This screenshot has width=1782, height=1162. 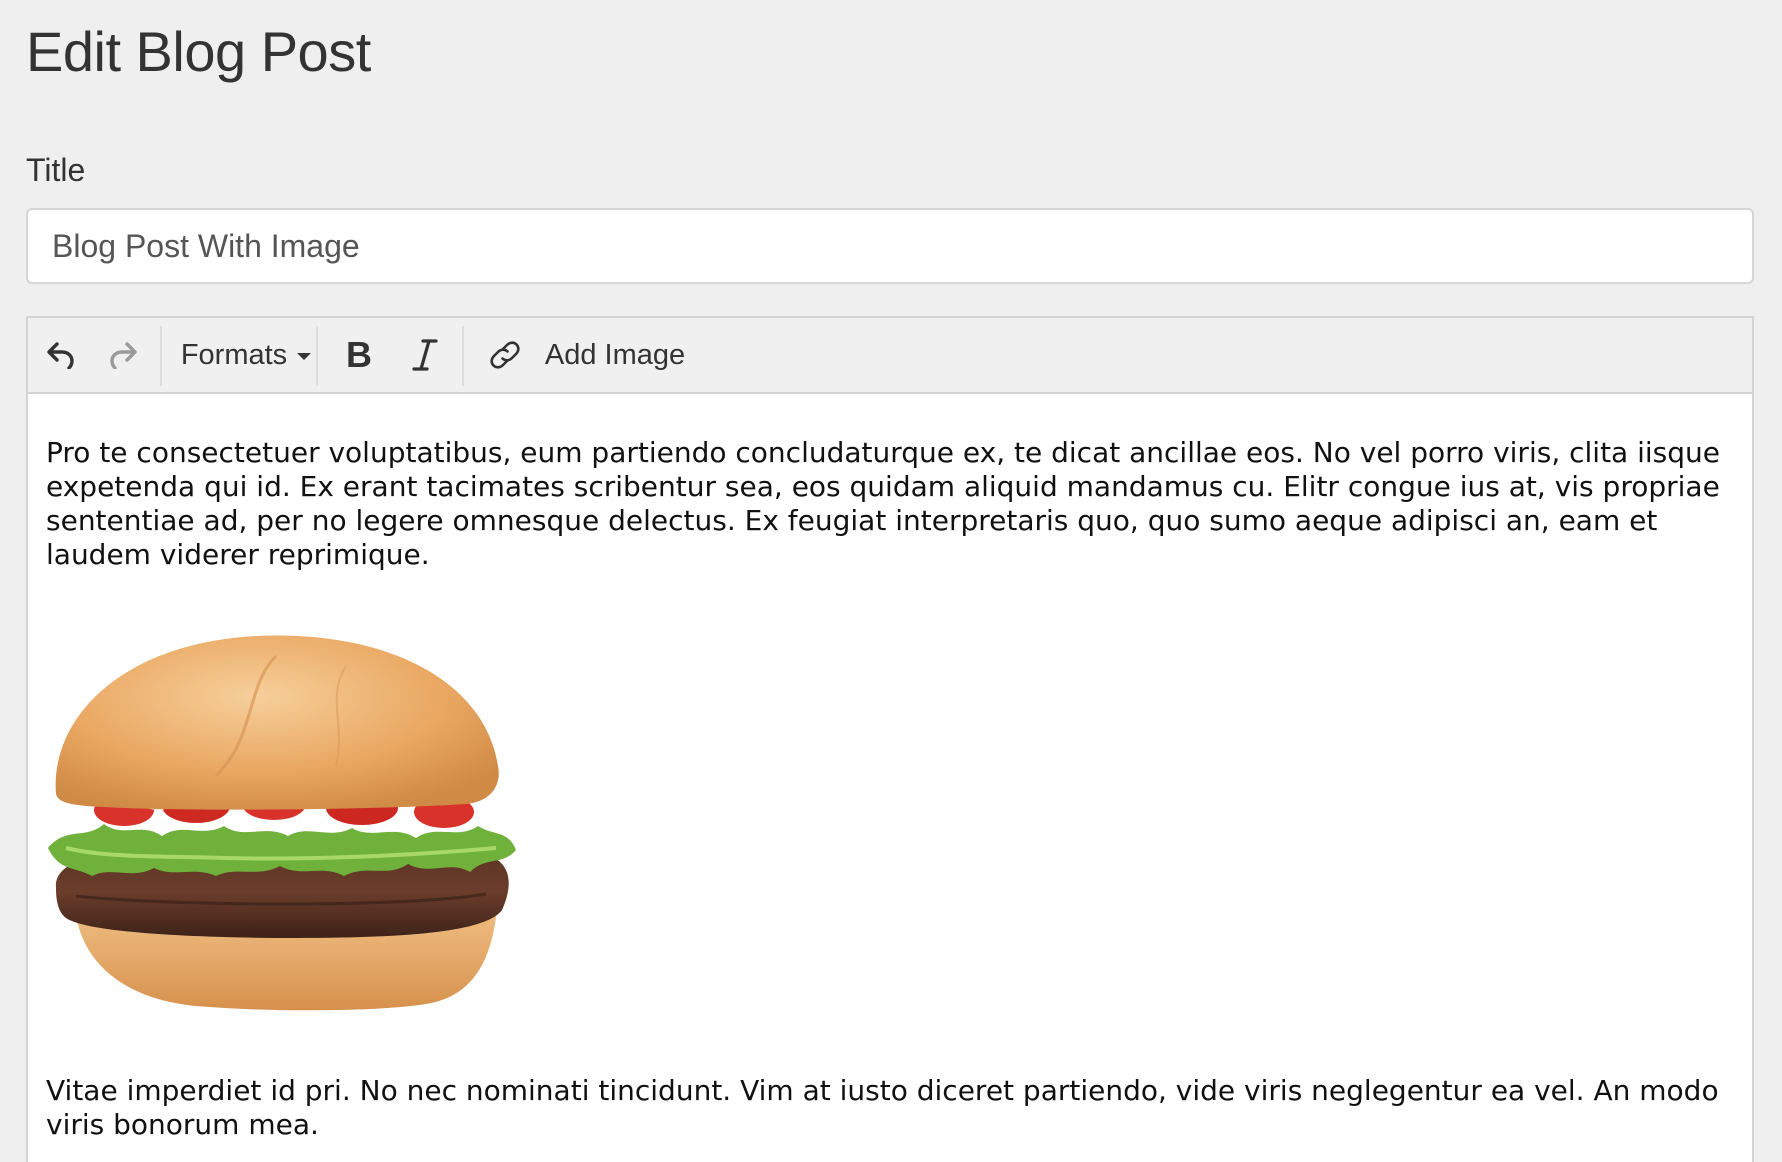 I want to click on redo-button, so click(x=123, y=355).